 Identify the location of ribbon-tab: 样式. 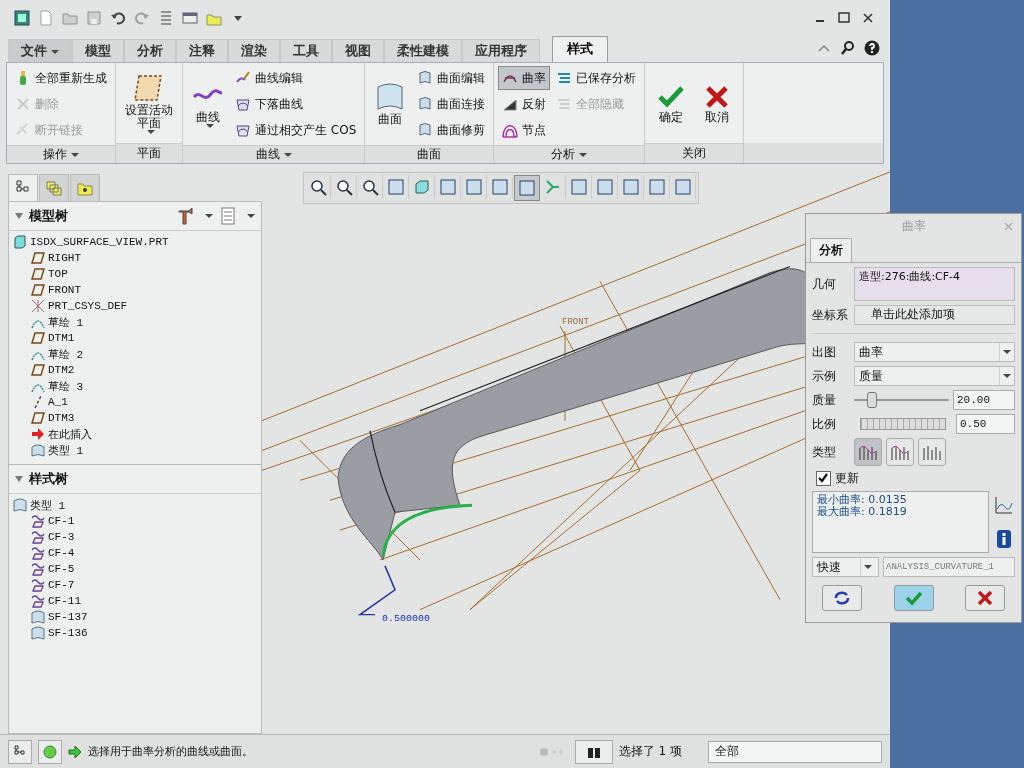
(580, 49).